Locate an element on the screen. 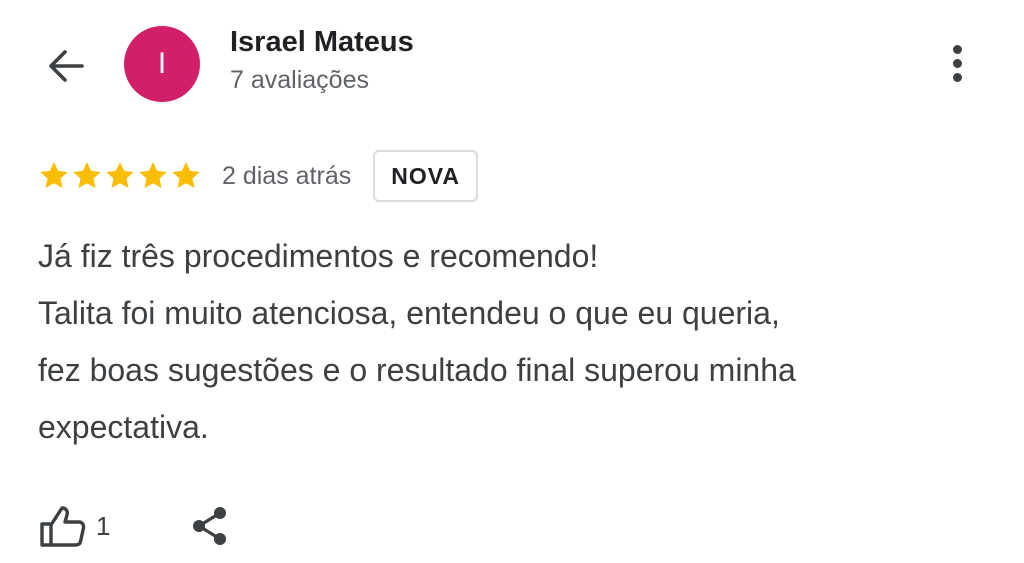 This screenshot has height=563, width=1024. more-options-button is located at coordinates (957, 63).